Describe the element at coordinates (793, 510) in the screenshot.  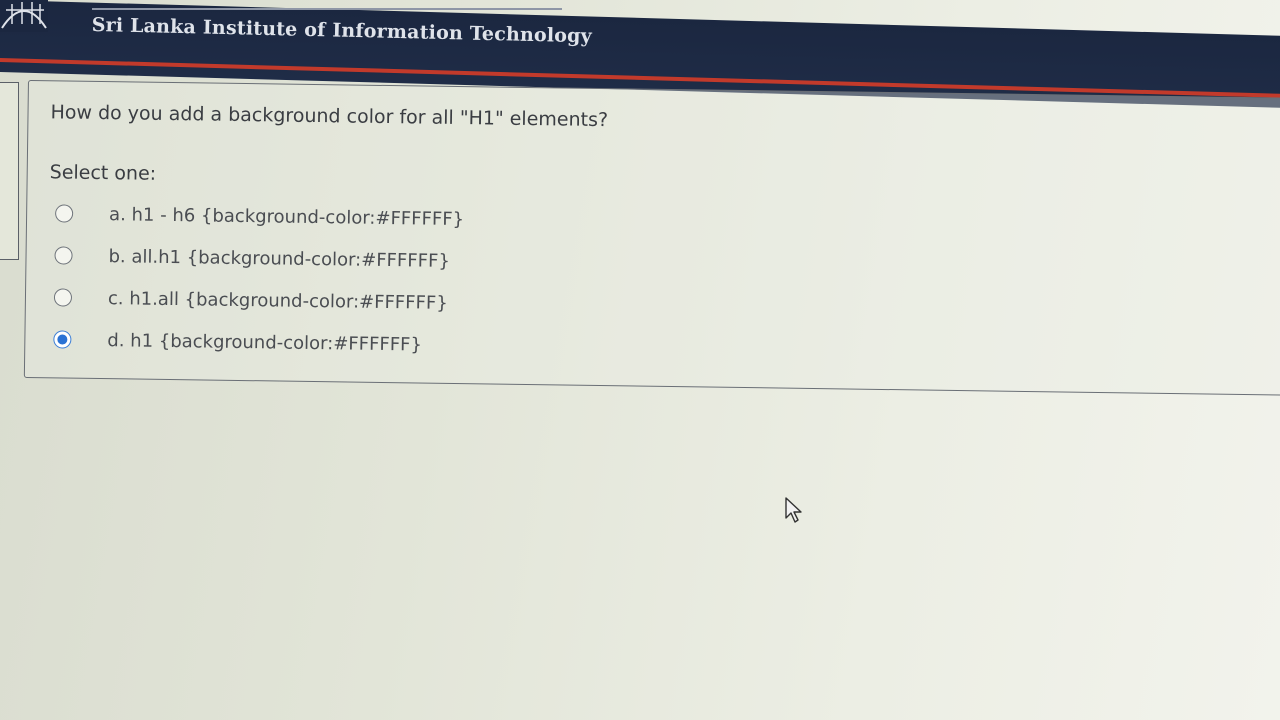
I see `mouse-pointer-icon` at that location.